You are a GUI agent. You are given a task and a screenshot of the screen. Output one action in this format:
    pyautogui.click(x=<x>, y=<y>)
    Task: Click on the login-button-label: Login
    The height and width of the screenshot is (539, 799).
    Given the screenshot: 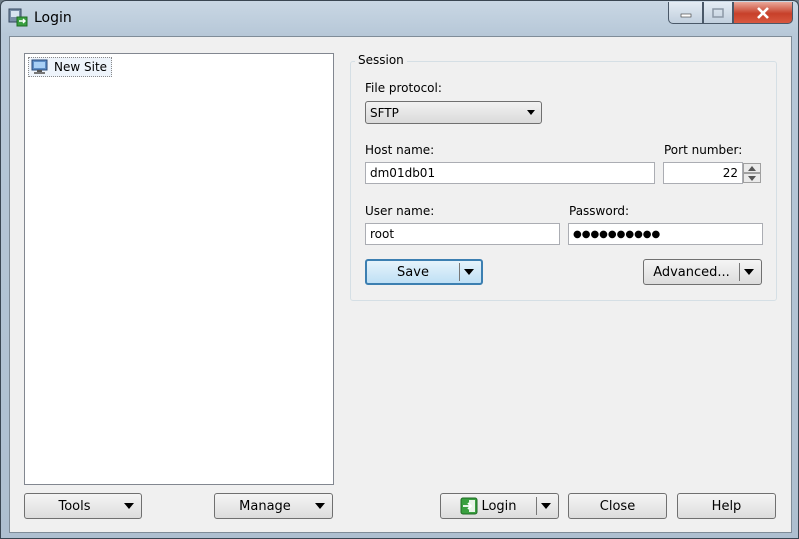 What is the action you would take?
    pyautogui.click(x=499, y=506)
    